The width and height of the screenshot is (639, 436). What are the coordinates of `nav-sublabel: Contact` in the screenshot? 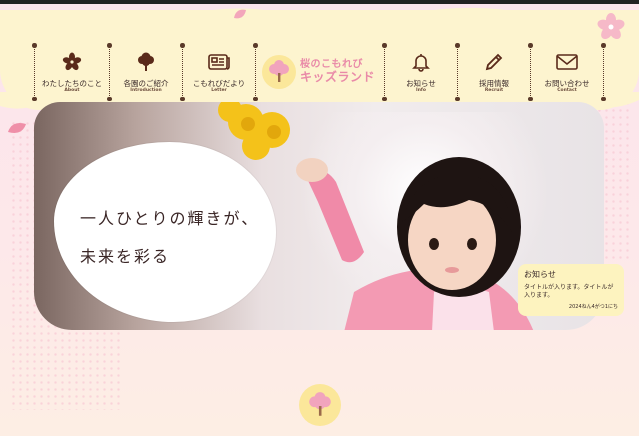 It's located at (567, 90).